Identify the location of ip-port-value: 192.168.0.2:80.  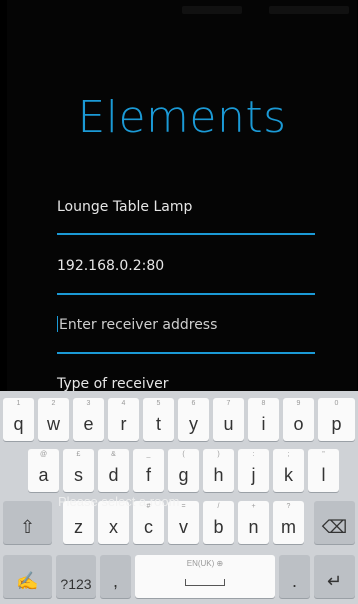
(111, 266).